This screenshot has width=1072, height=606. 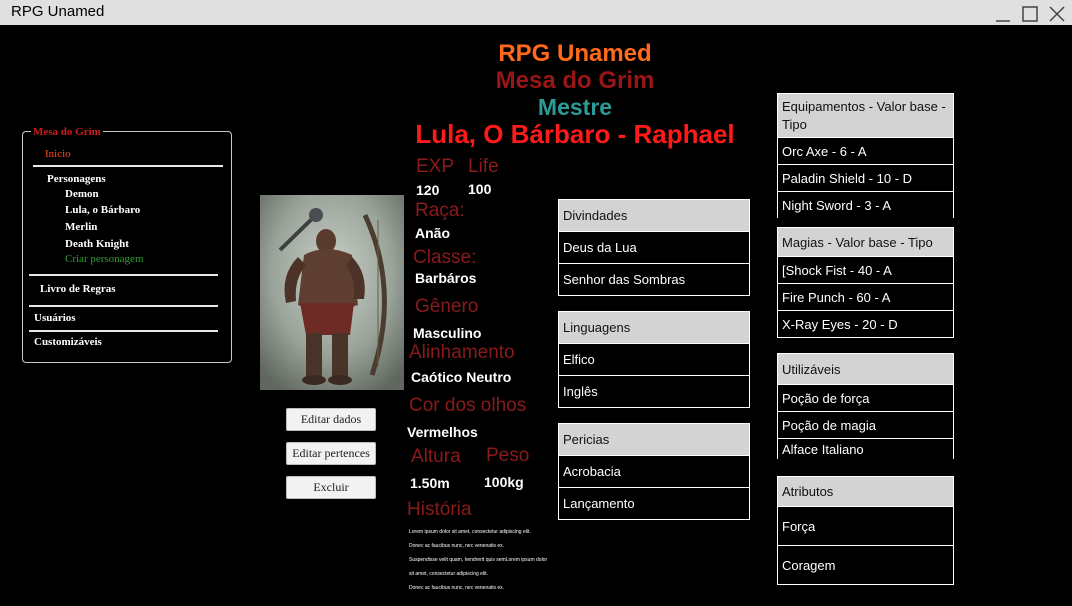 I want to click on attributes-header: Atributos, so click(x=865, y=491).